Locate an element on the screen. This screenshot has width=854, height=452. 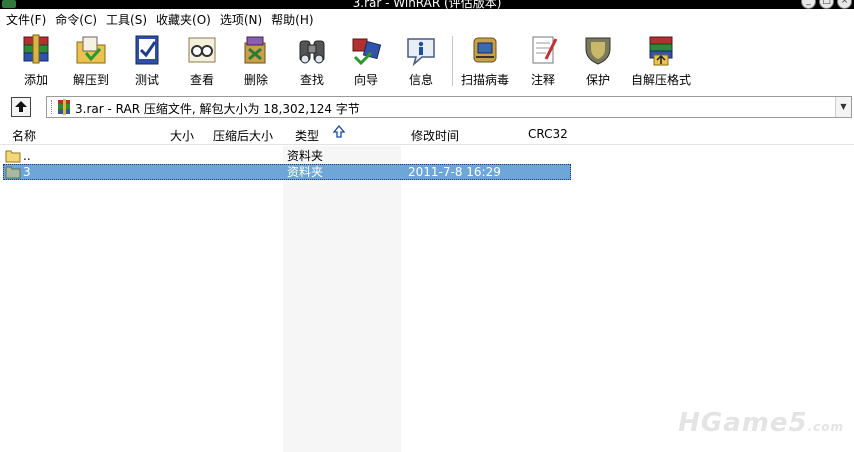
address-bar: 3.rar - RAR 压缩文件, 解包大小为 18,302,124 字节 ▼ is located at coordinates (449, 107).